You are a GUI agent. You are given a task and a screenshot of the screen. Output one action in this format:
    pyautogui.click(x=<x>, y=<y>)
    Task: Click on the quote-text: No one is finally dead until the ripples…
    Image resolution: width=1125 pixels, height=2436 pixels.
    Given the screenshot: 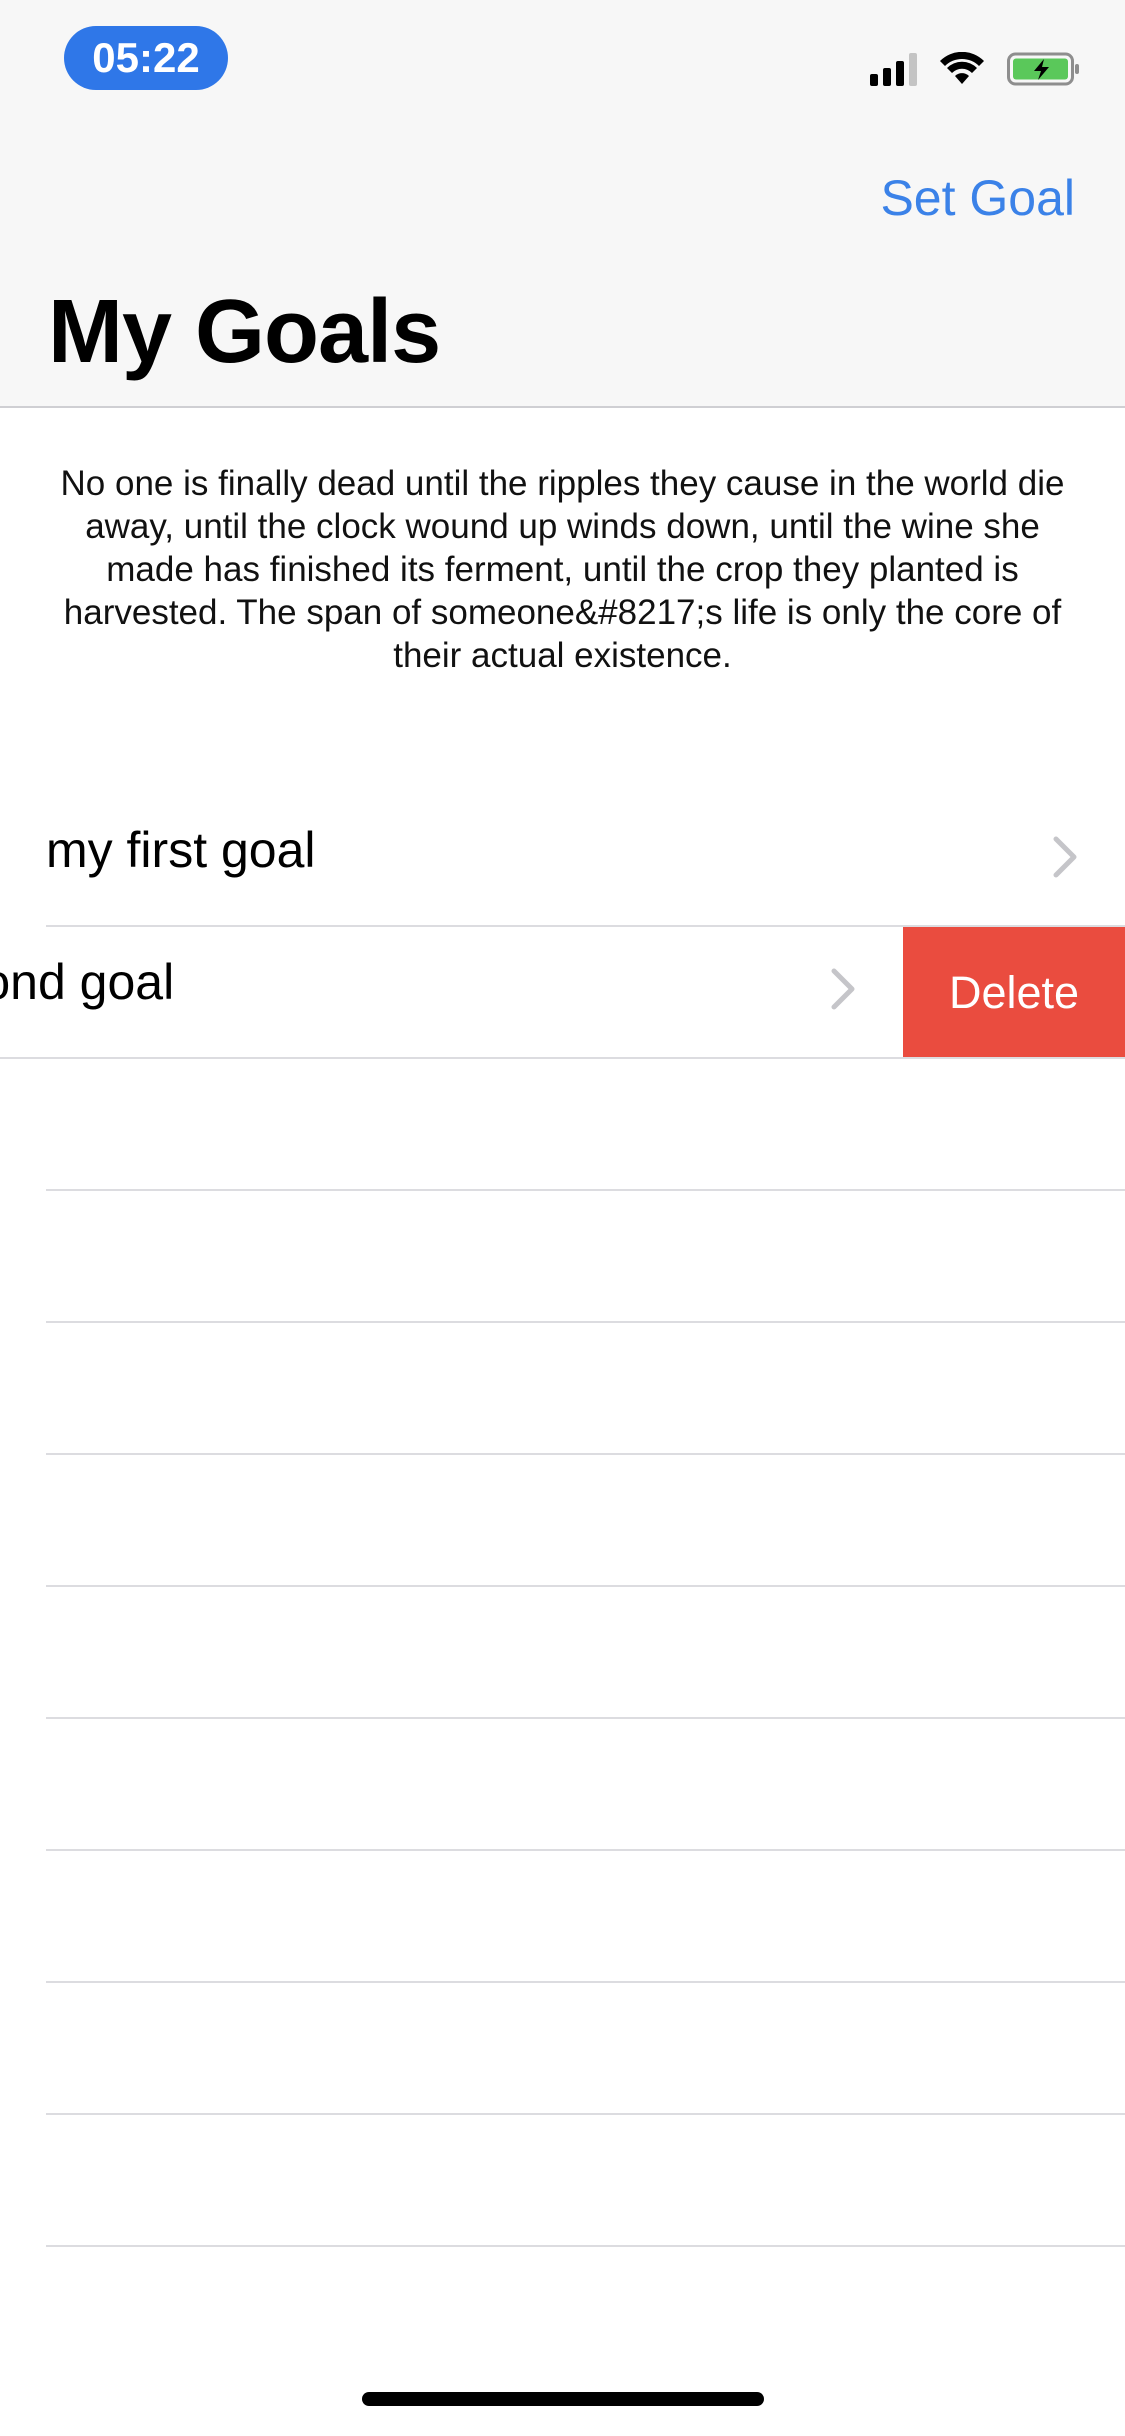 What is the action you would take?
    pyautogui.click(x=562, y=569)
    